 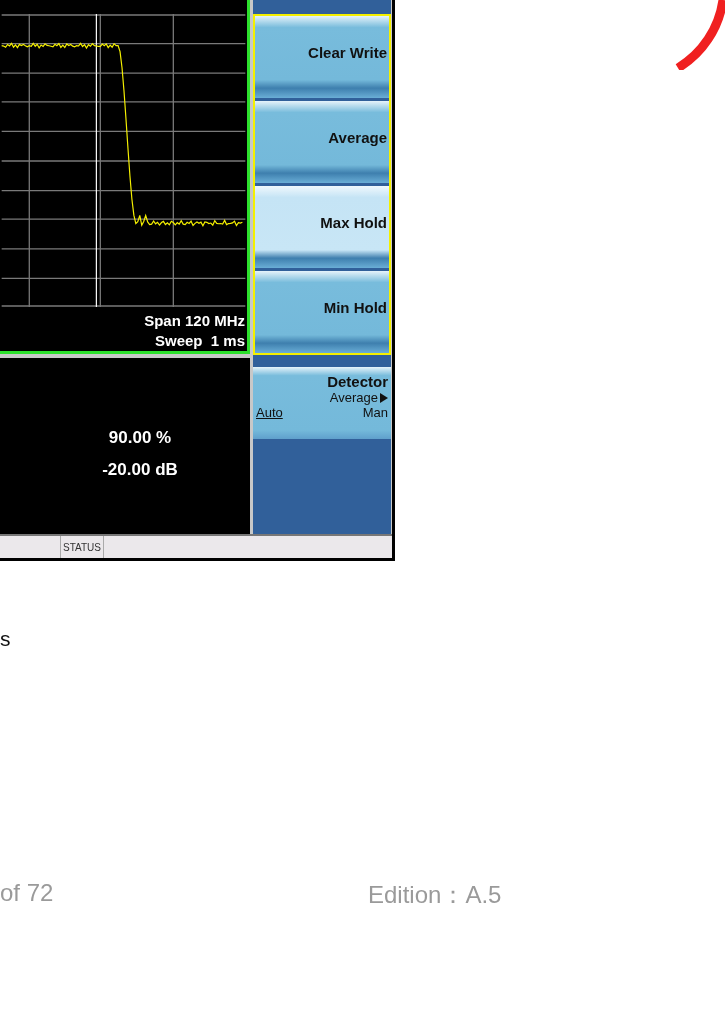 I want to click on softkey-button: Max Hold, so click(x=322, y=227).